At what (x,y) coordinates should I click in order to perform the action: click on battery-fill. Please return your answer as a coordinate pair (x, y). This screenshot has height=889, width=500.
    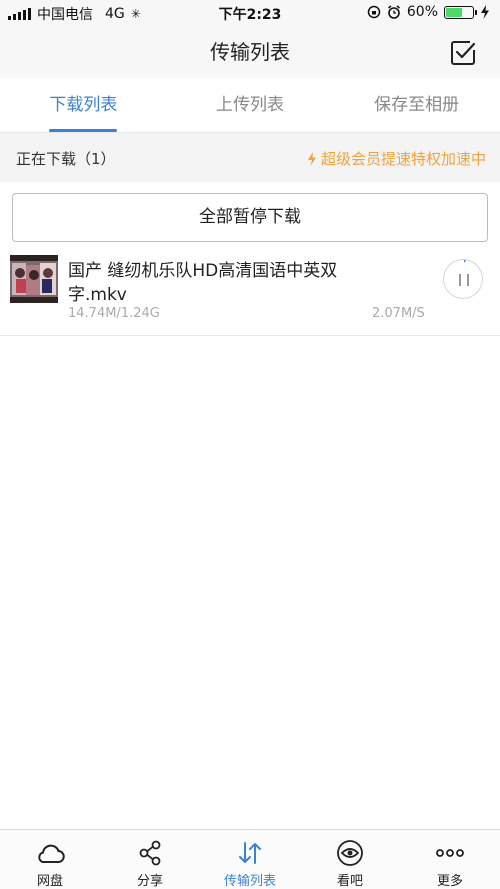
    Looking at the image, I should click on (454, 12).